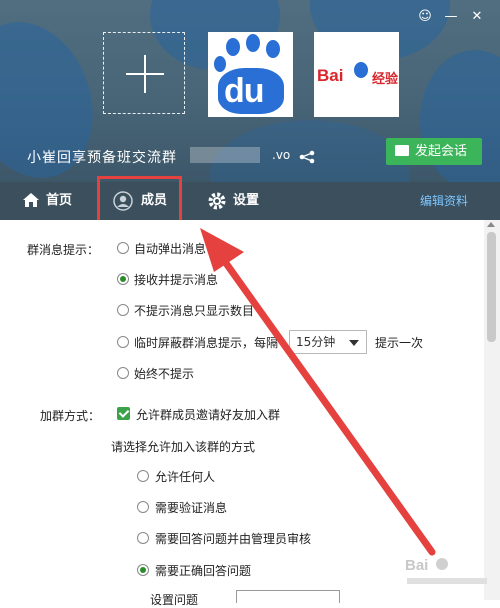 This screenshot has height=608, width=500. I want to click on skin-icon: ☺, so click(425, 17).